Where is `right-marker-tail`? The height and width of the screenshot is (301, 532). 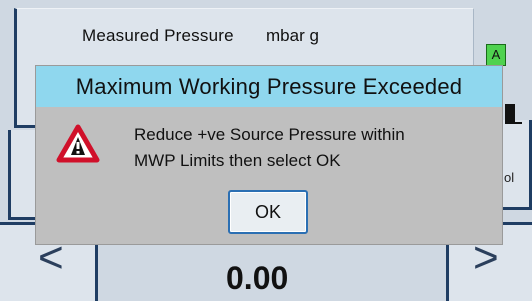 right-marker-tail is located at coordinates (515, 121).